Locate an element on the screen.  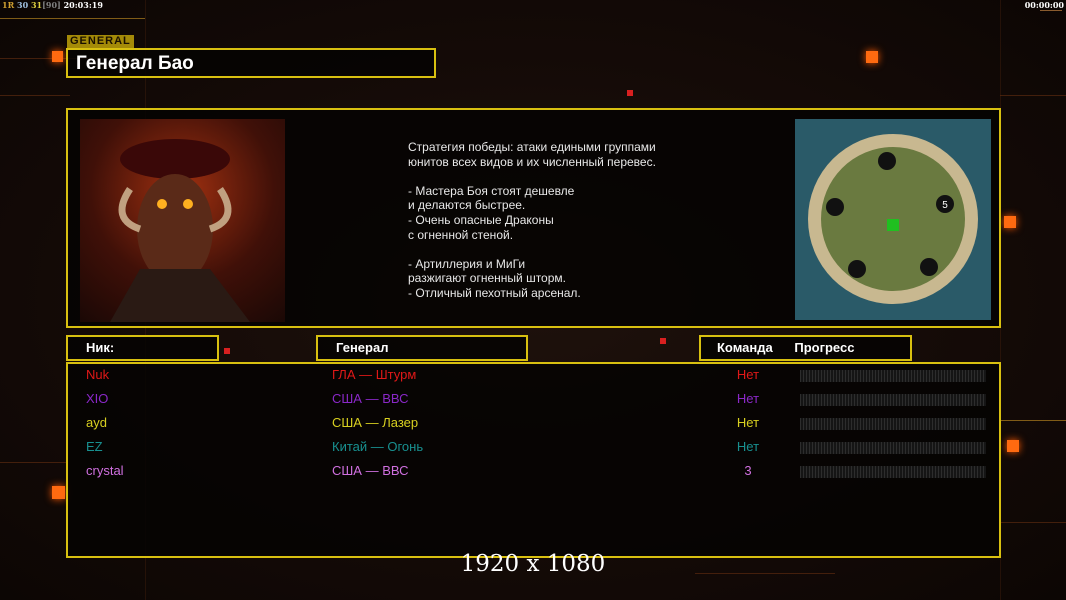
player-general: Китай — Огонь is located at coordinates (378, 446).